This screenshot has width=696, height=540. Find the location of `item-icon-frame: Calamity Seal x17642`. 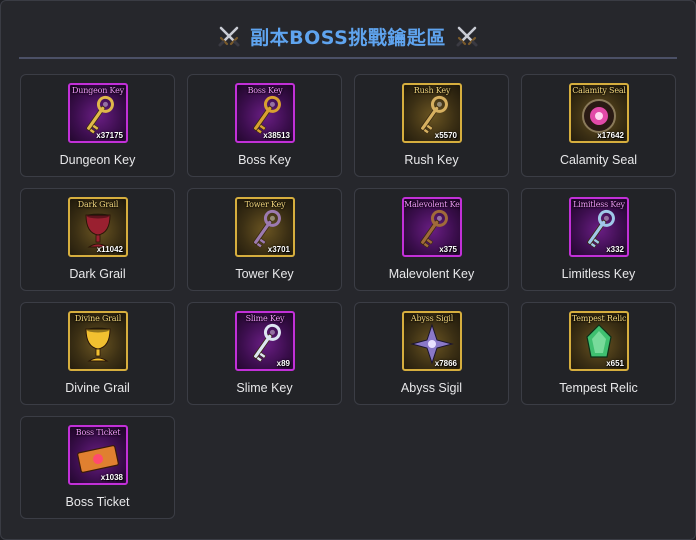

item-icon-frame: Calamity Seal x17642 is located at coordinates (599, 113).